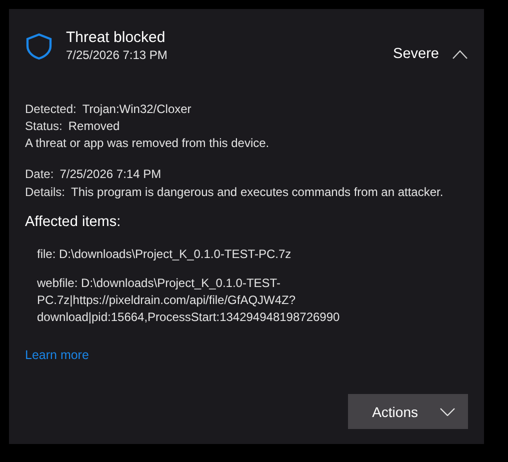  I want to click on notification-title: Threat blocked, so click(116, 37).